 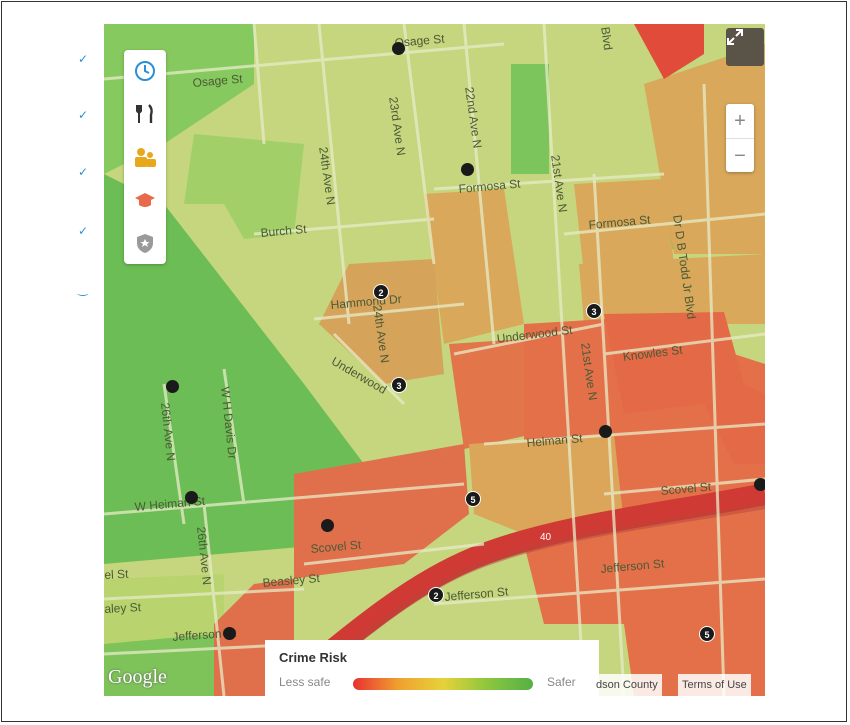 What do you see at coordinates (546, 537) in the screenshot?
I see `highway-shield: 40` at bounding box center [546, 537].